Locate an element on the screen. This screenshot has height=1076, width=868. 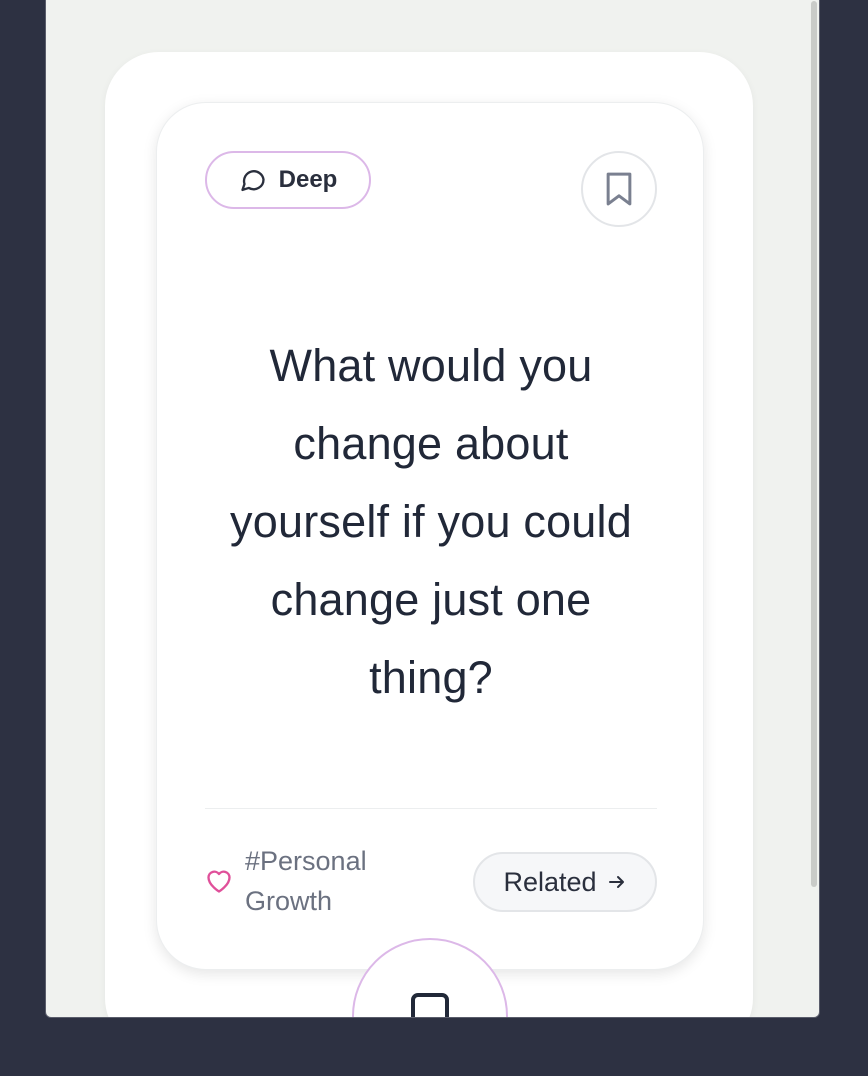
bookmark-button is located at coordinates (619, 189).